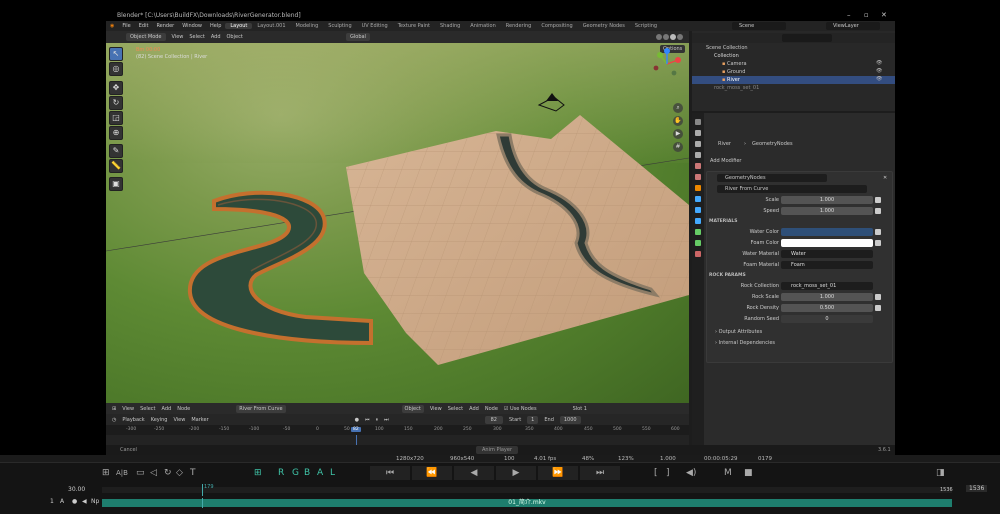 This screenshot has height=514, width=1000. Describe the element at coordinates (827, 297) in the screenshot. I see `rock-scale-field: 1.000` at that location.